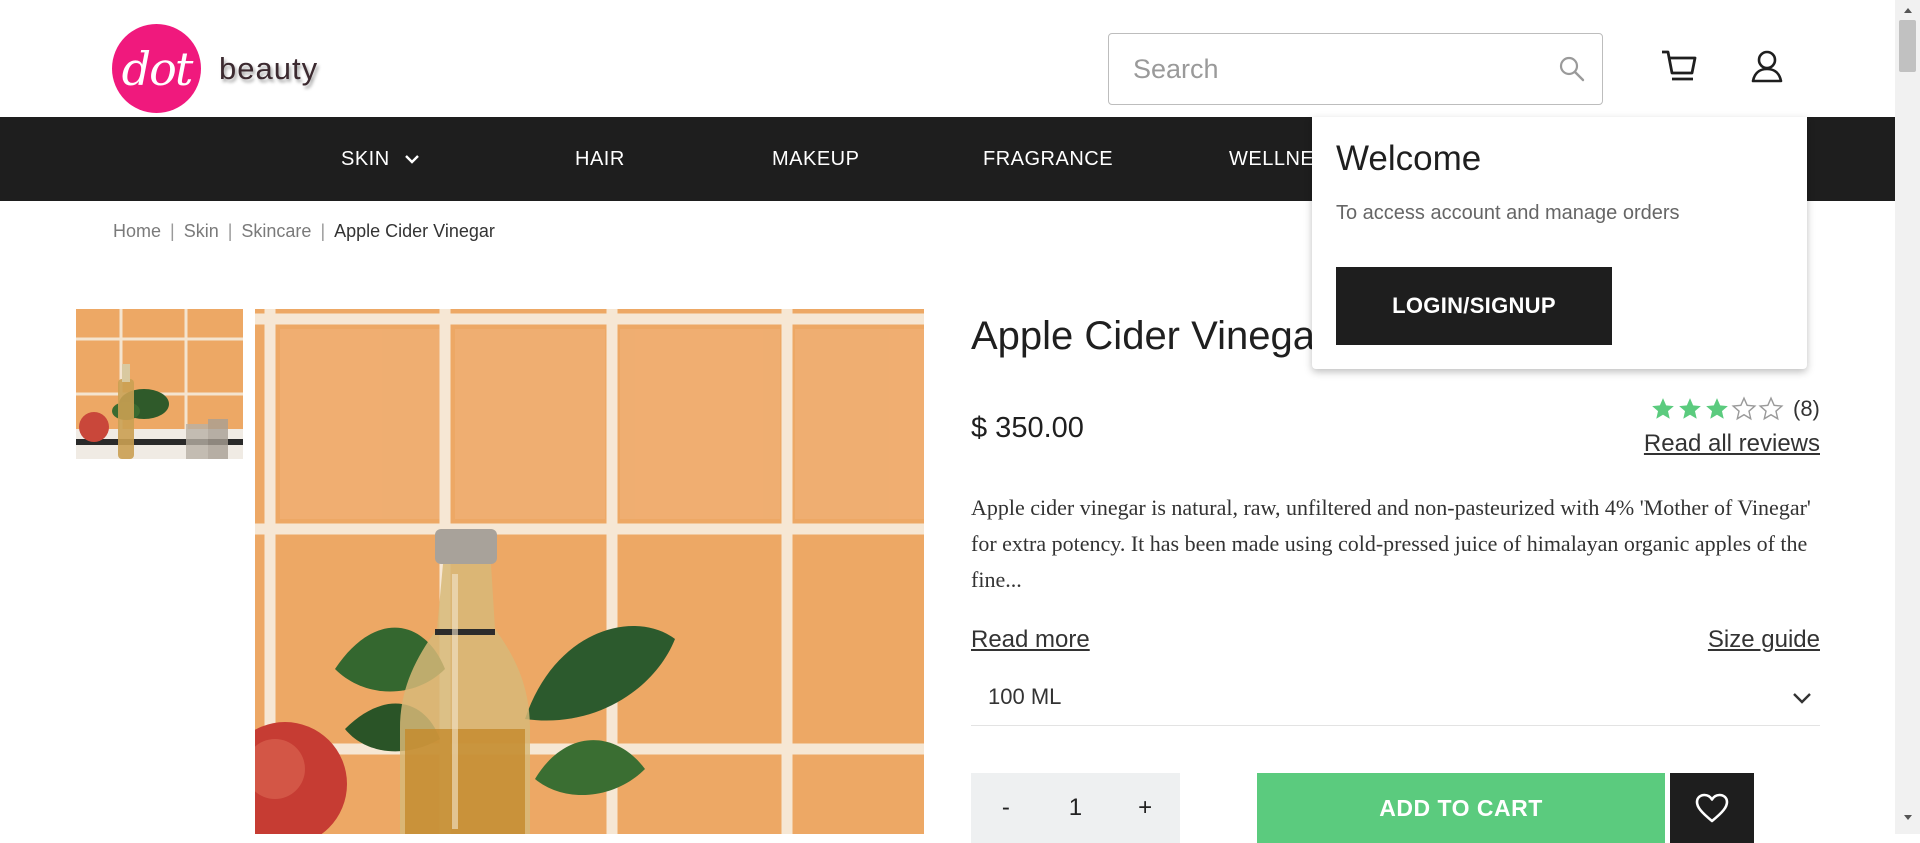 The height and width of the screenshot is (843, 1920). Describe the element at coordinates (1907, 13) in the screenshot. I see `scroll-up-arrow-icon` at that location.